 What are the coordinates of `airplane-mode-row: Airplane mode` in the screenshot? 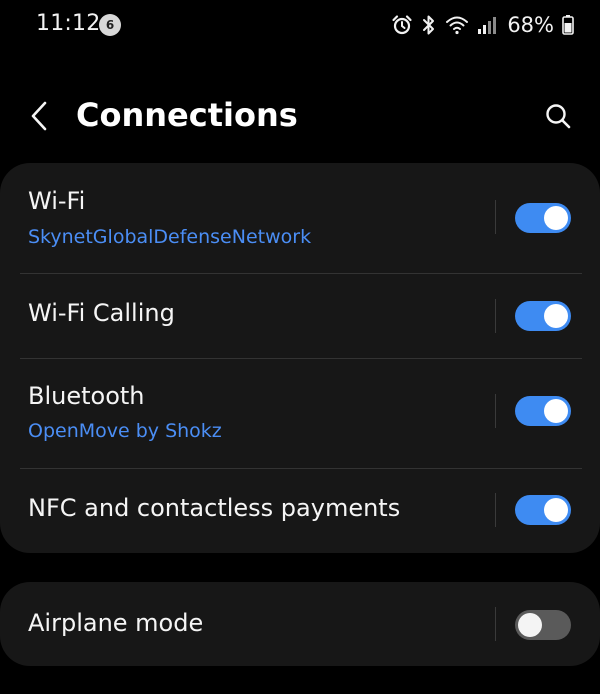 It's located at (300, 624).